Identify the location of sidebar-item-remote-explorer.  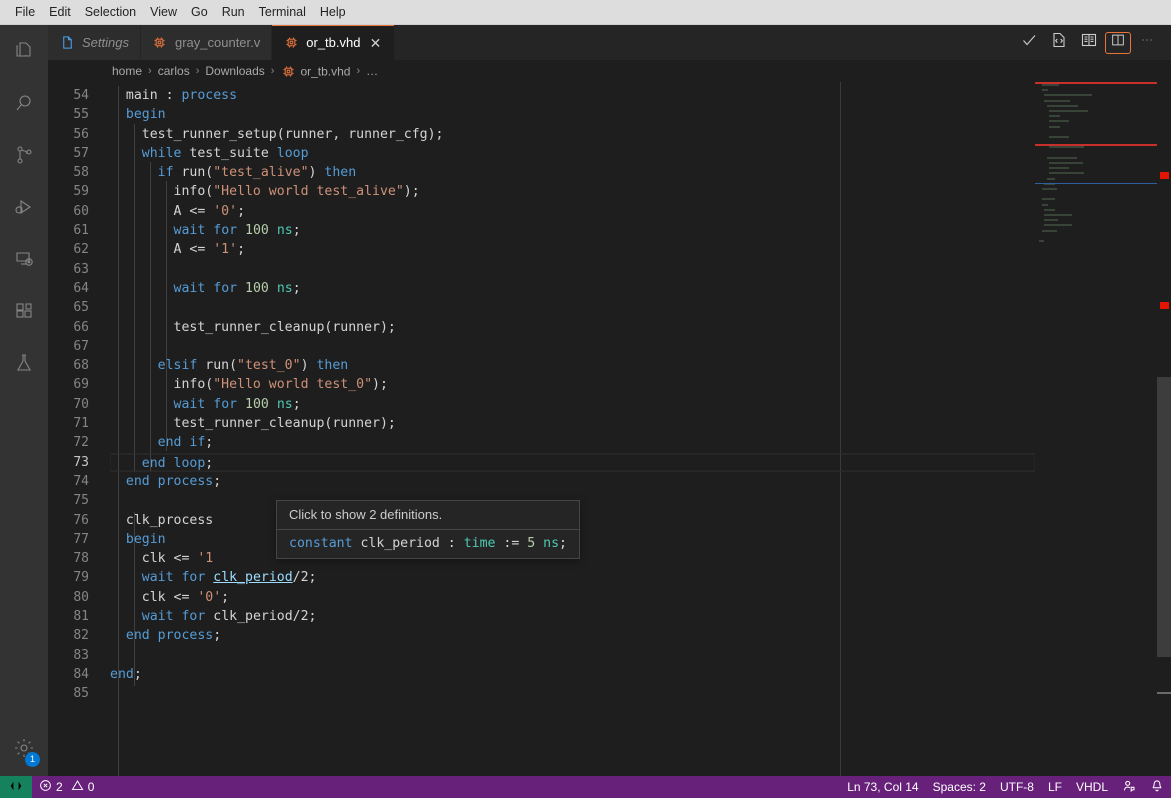
(24, 261).